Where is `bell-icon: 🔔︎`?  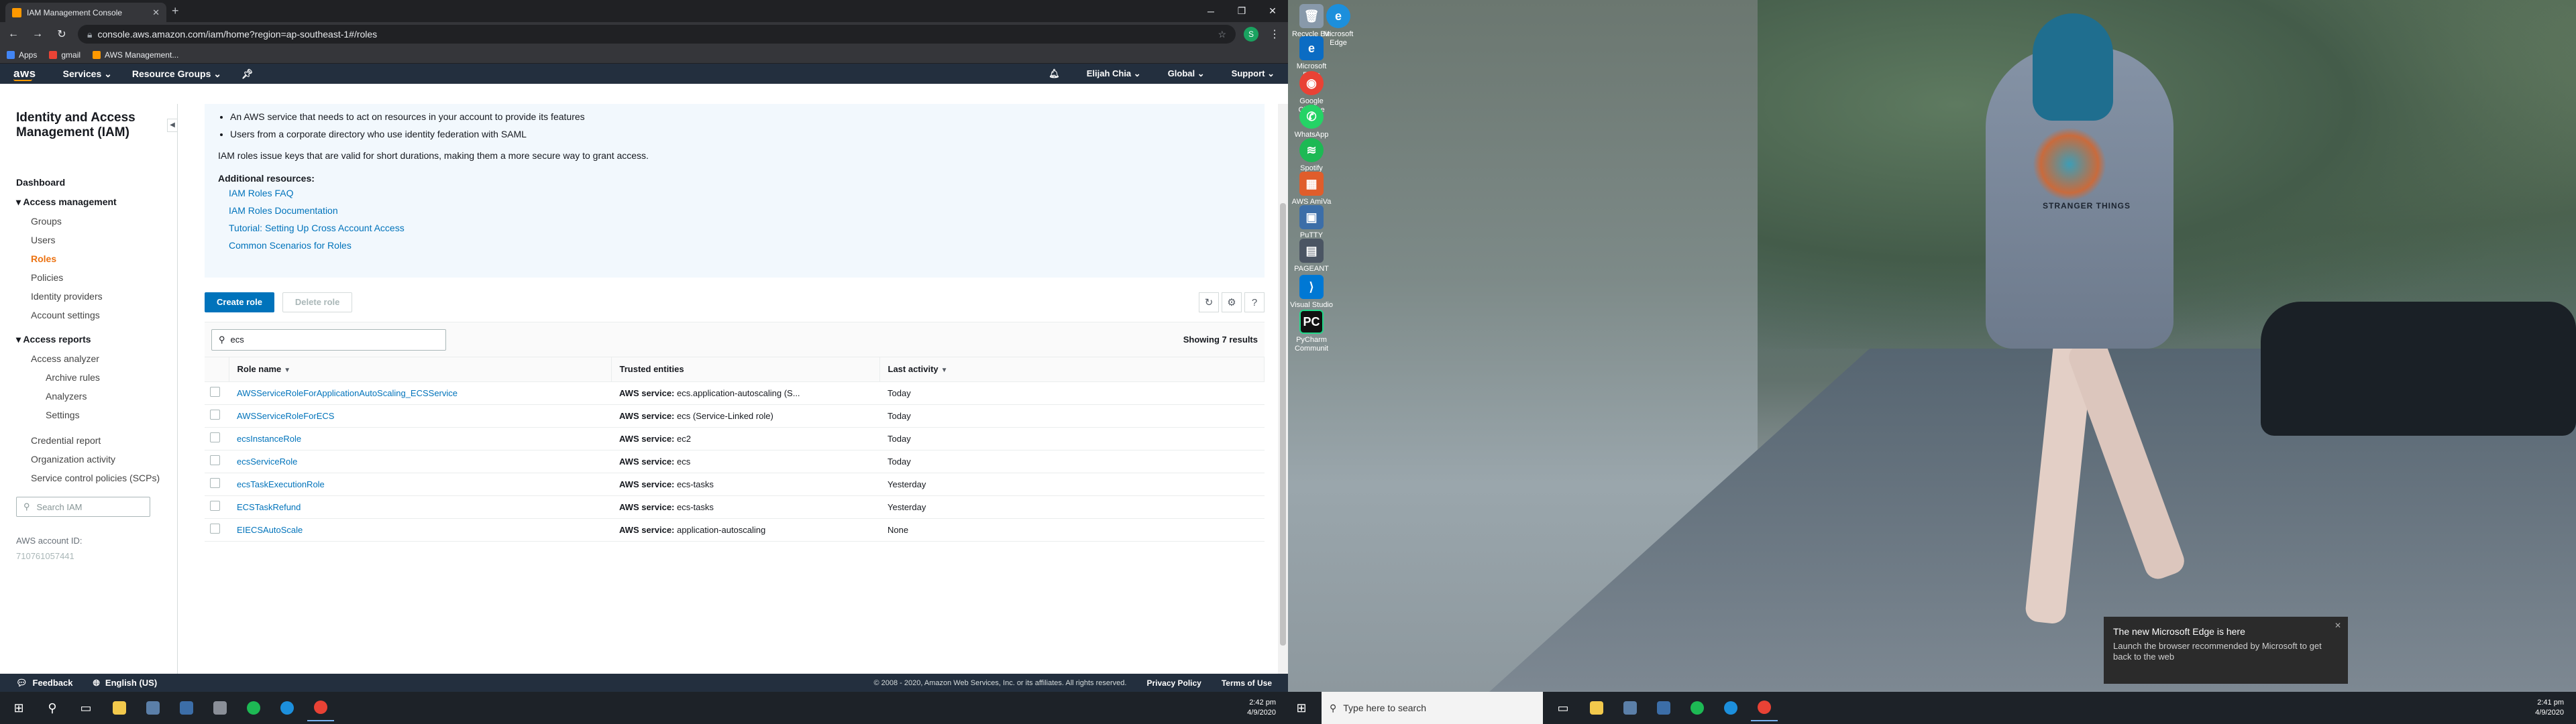
bell-icon: 🔔︎ is located at coordinates (1054, 73).